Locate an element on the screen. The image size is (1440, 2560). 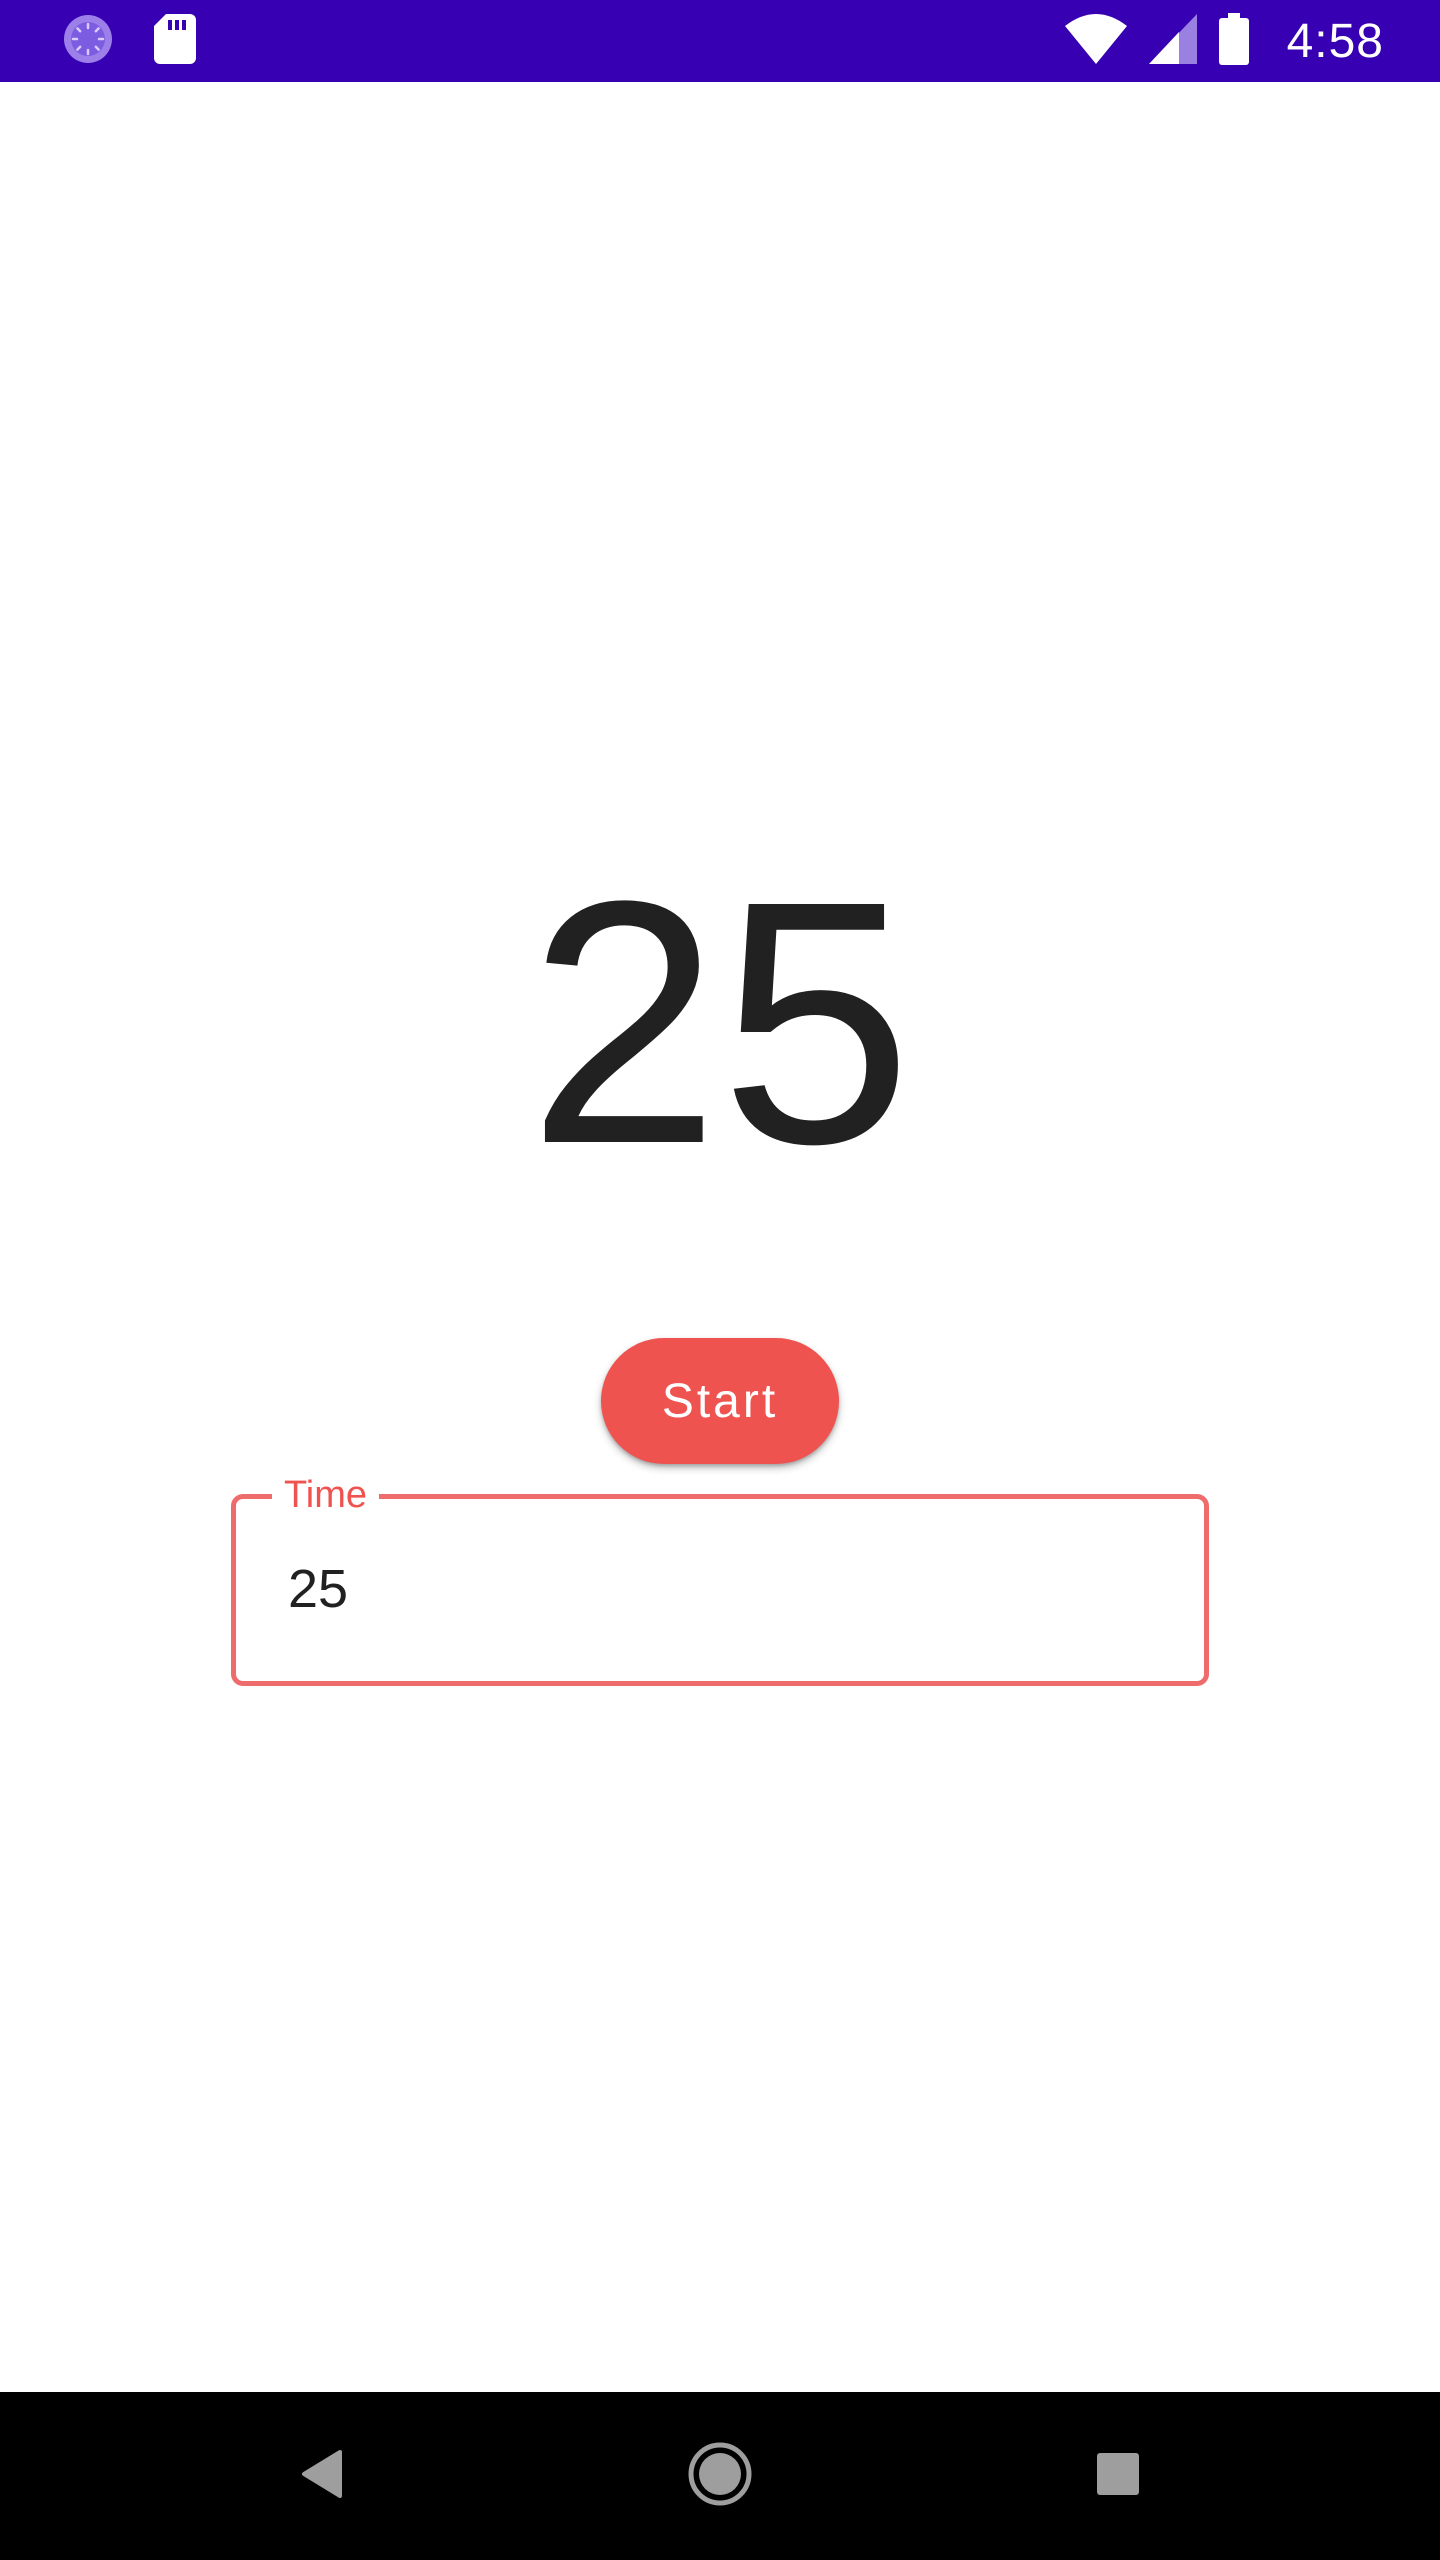
back-icon is located at coordinates (322, 2476).